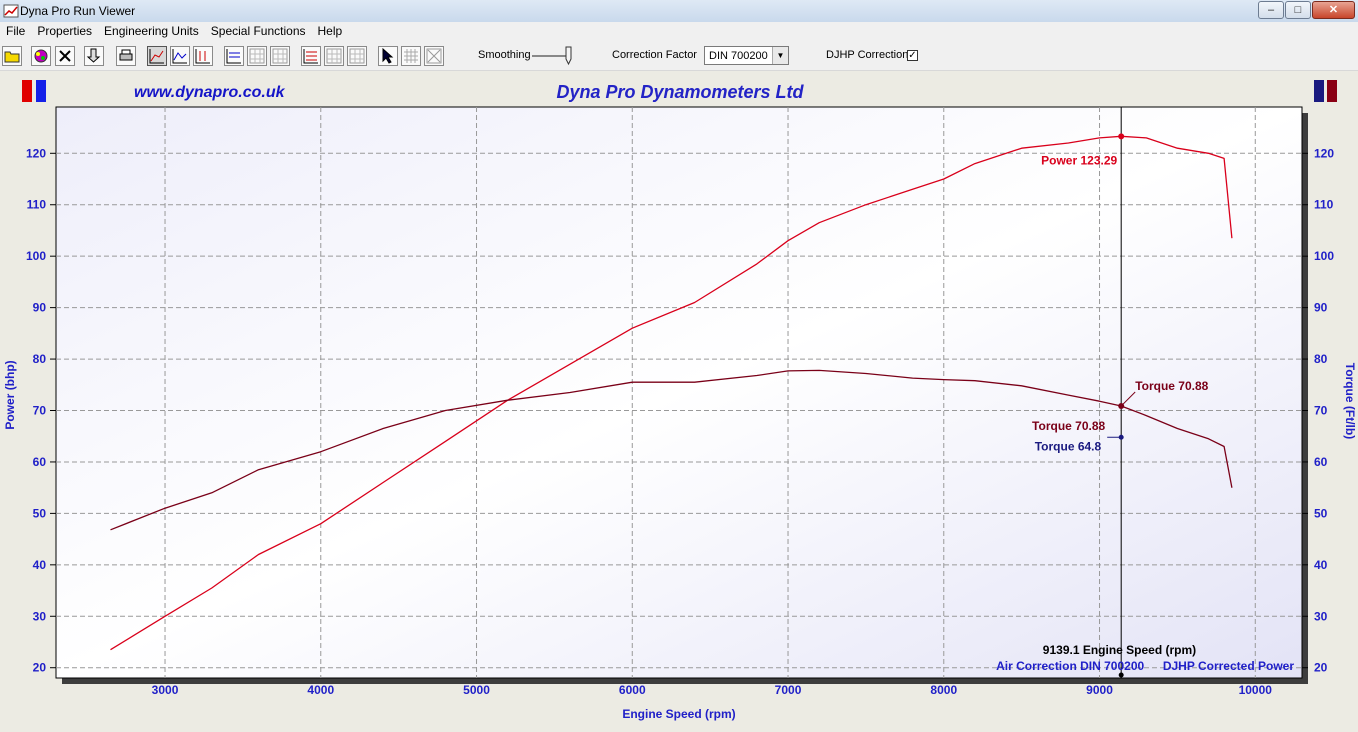 The width and height of the screenshot is (1358, 732). What do you see at coordinates (1321, 513) in the screenshot?
I see `y-tick-label-right: 50` at bounding box center [1321, 513].